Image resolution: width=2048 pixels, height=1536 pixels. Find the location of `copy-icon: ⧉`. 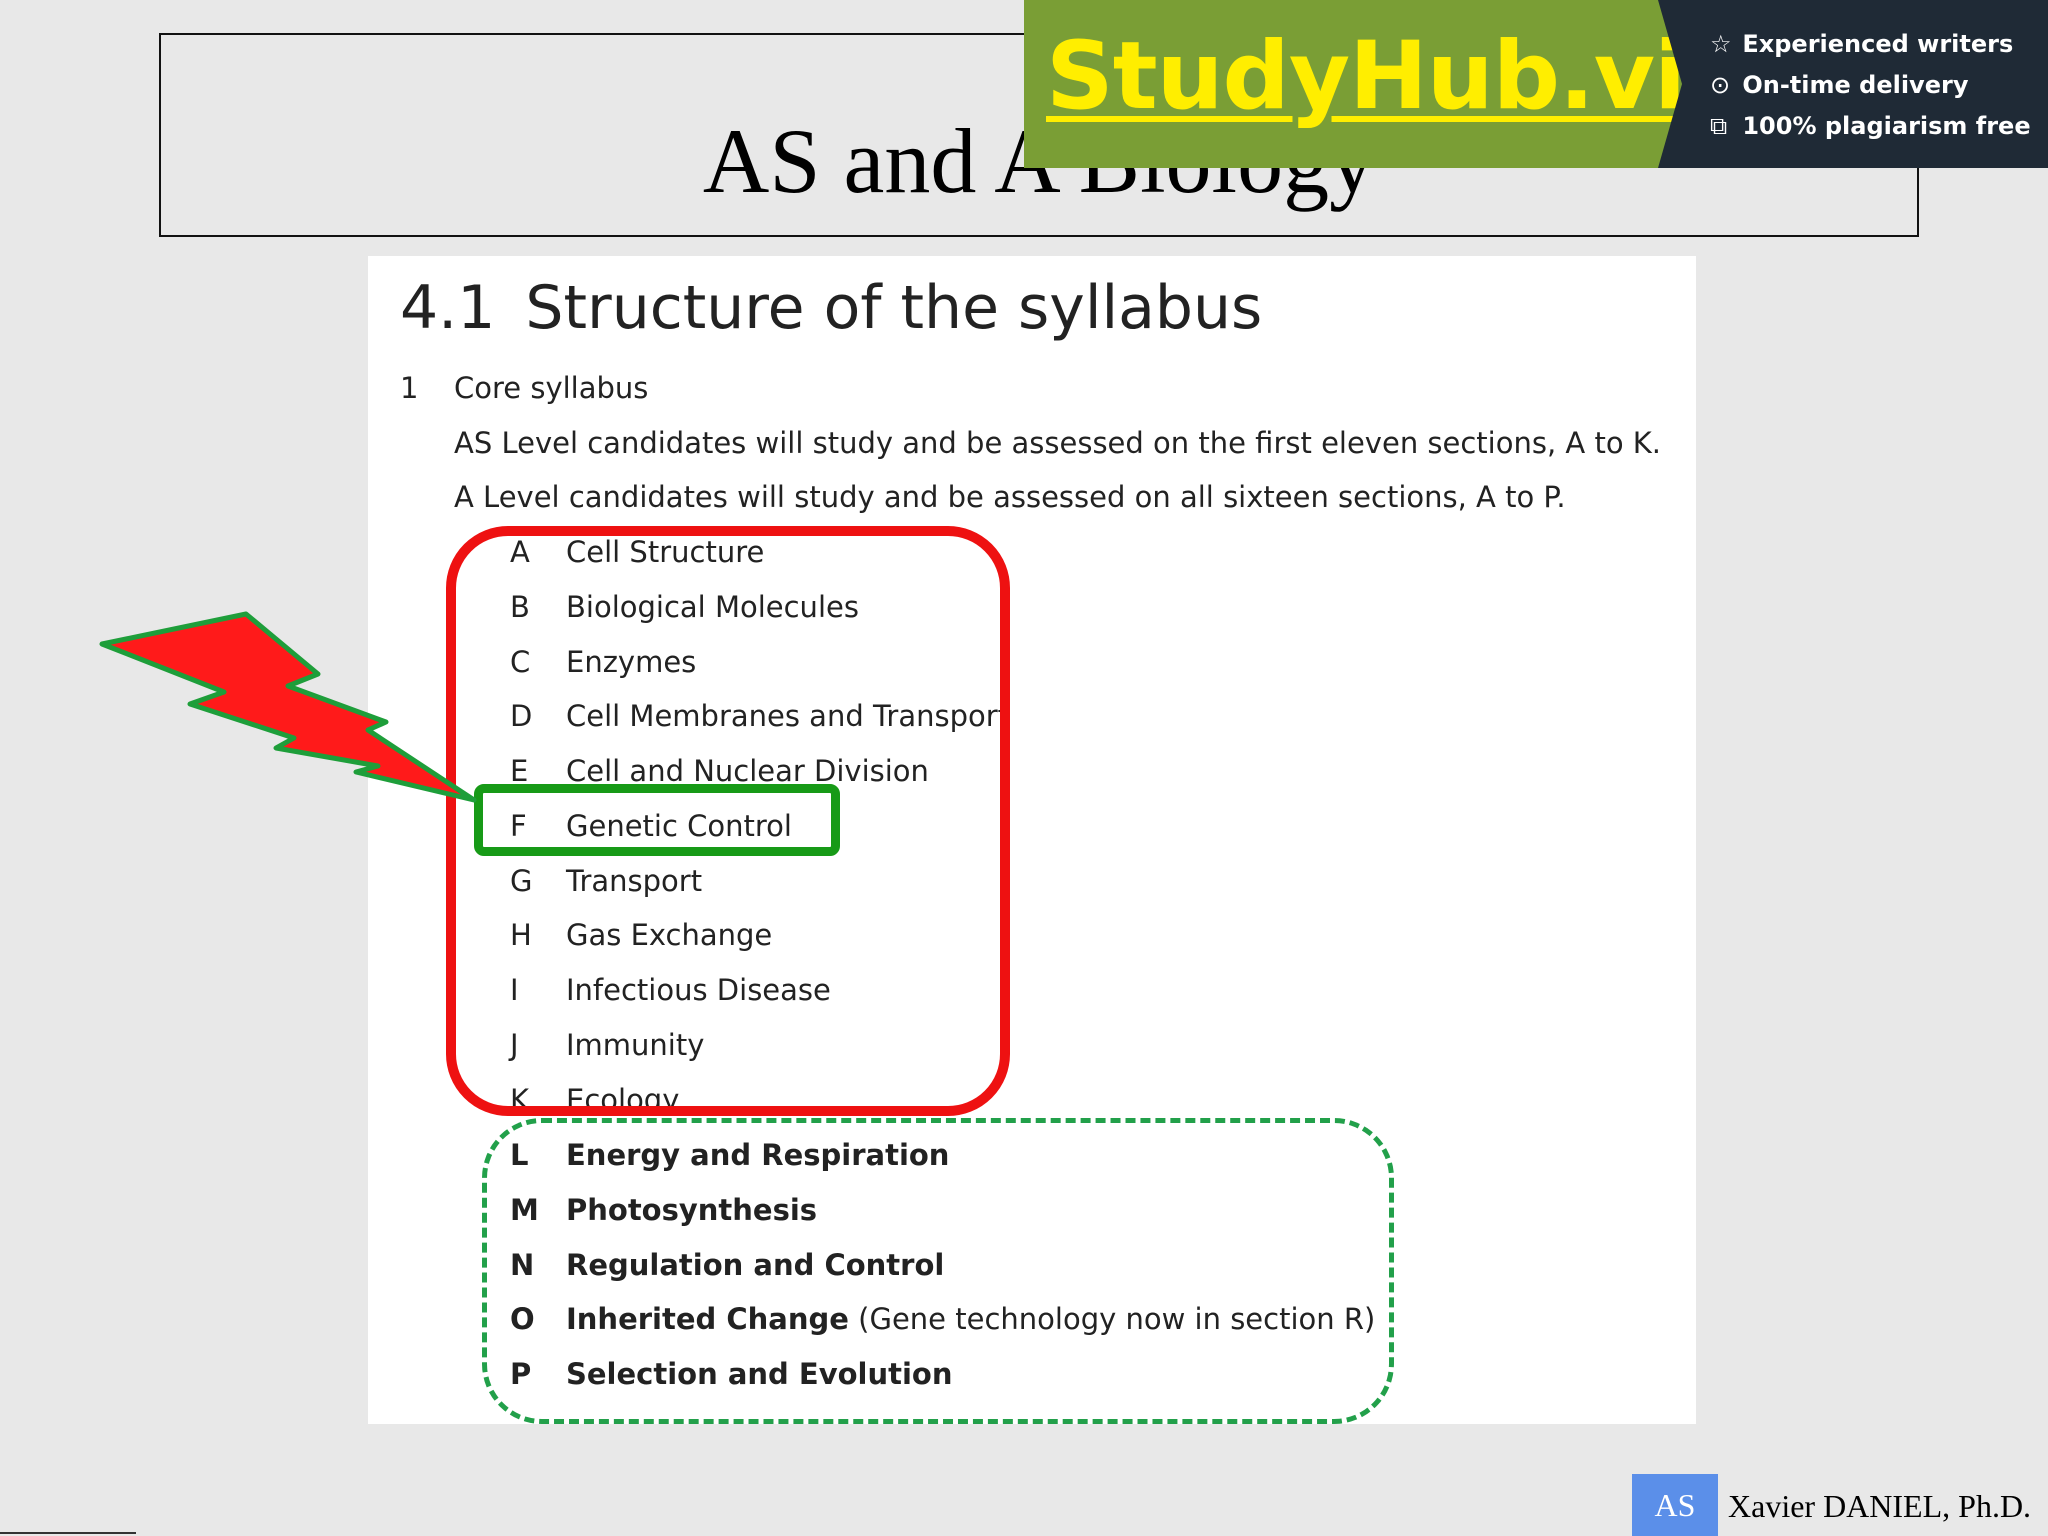

copy-icon: ⧉ is located at coordinates (1719, 126).